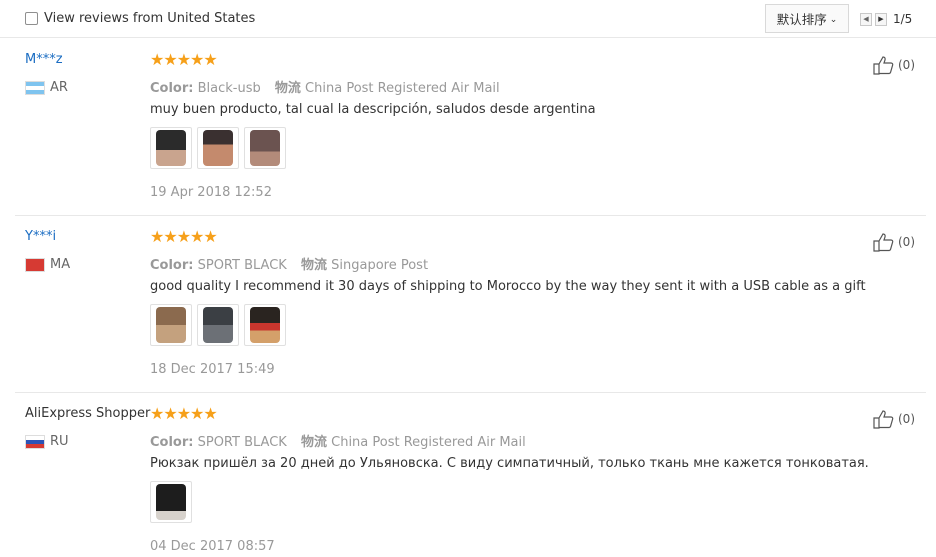  What do you see at coordinates (801, 19) in the screenshot?
I see `sort-label: 默认排序` at bounding box center [801, 19].